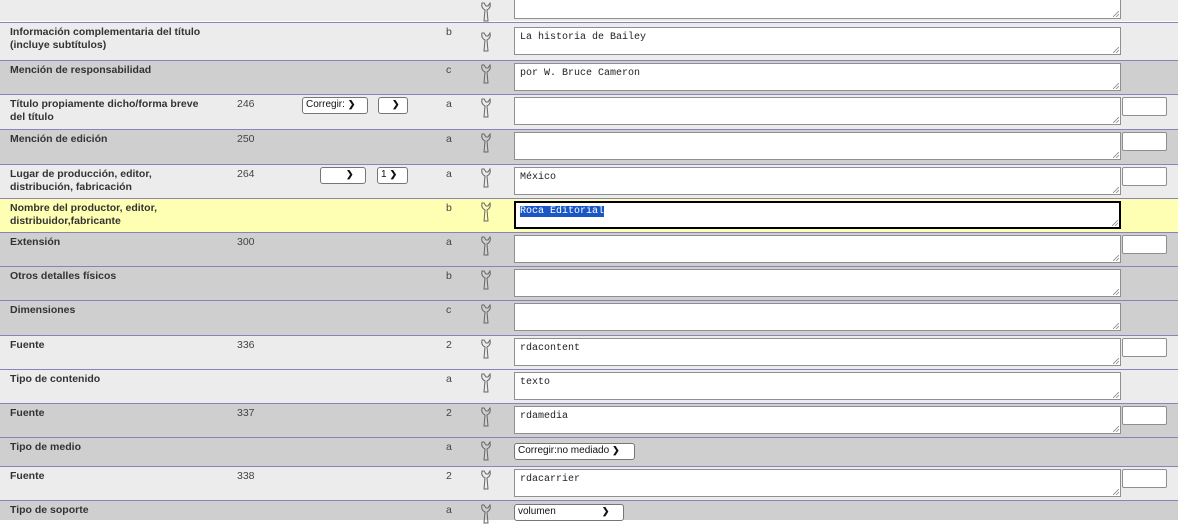 The image size is (1178, 525). I want to click on indicator-select-2: 1 ❯, so click(392, 175).